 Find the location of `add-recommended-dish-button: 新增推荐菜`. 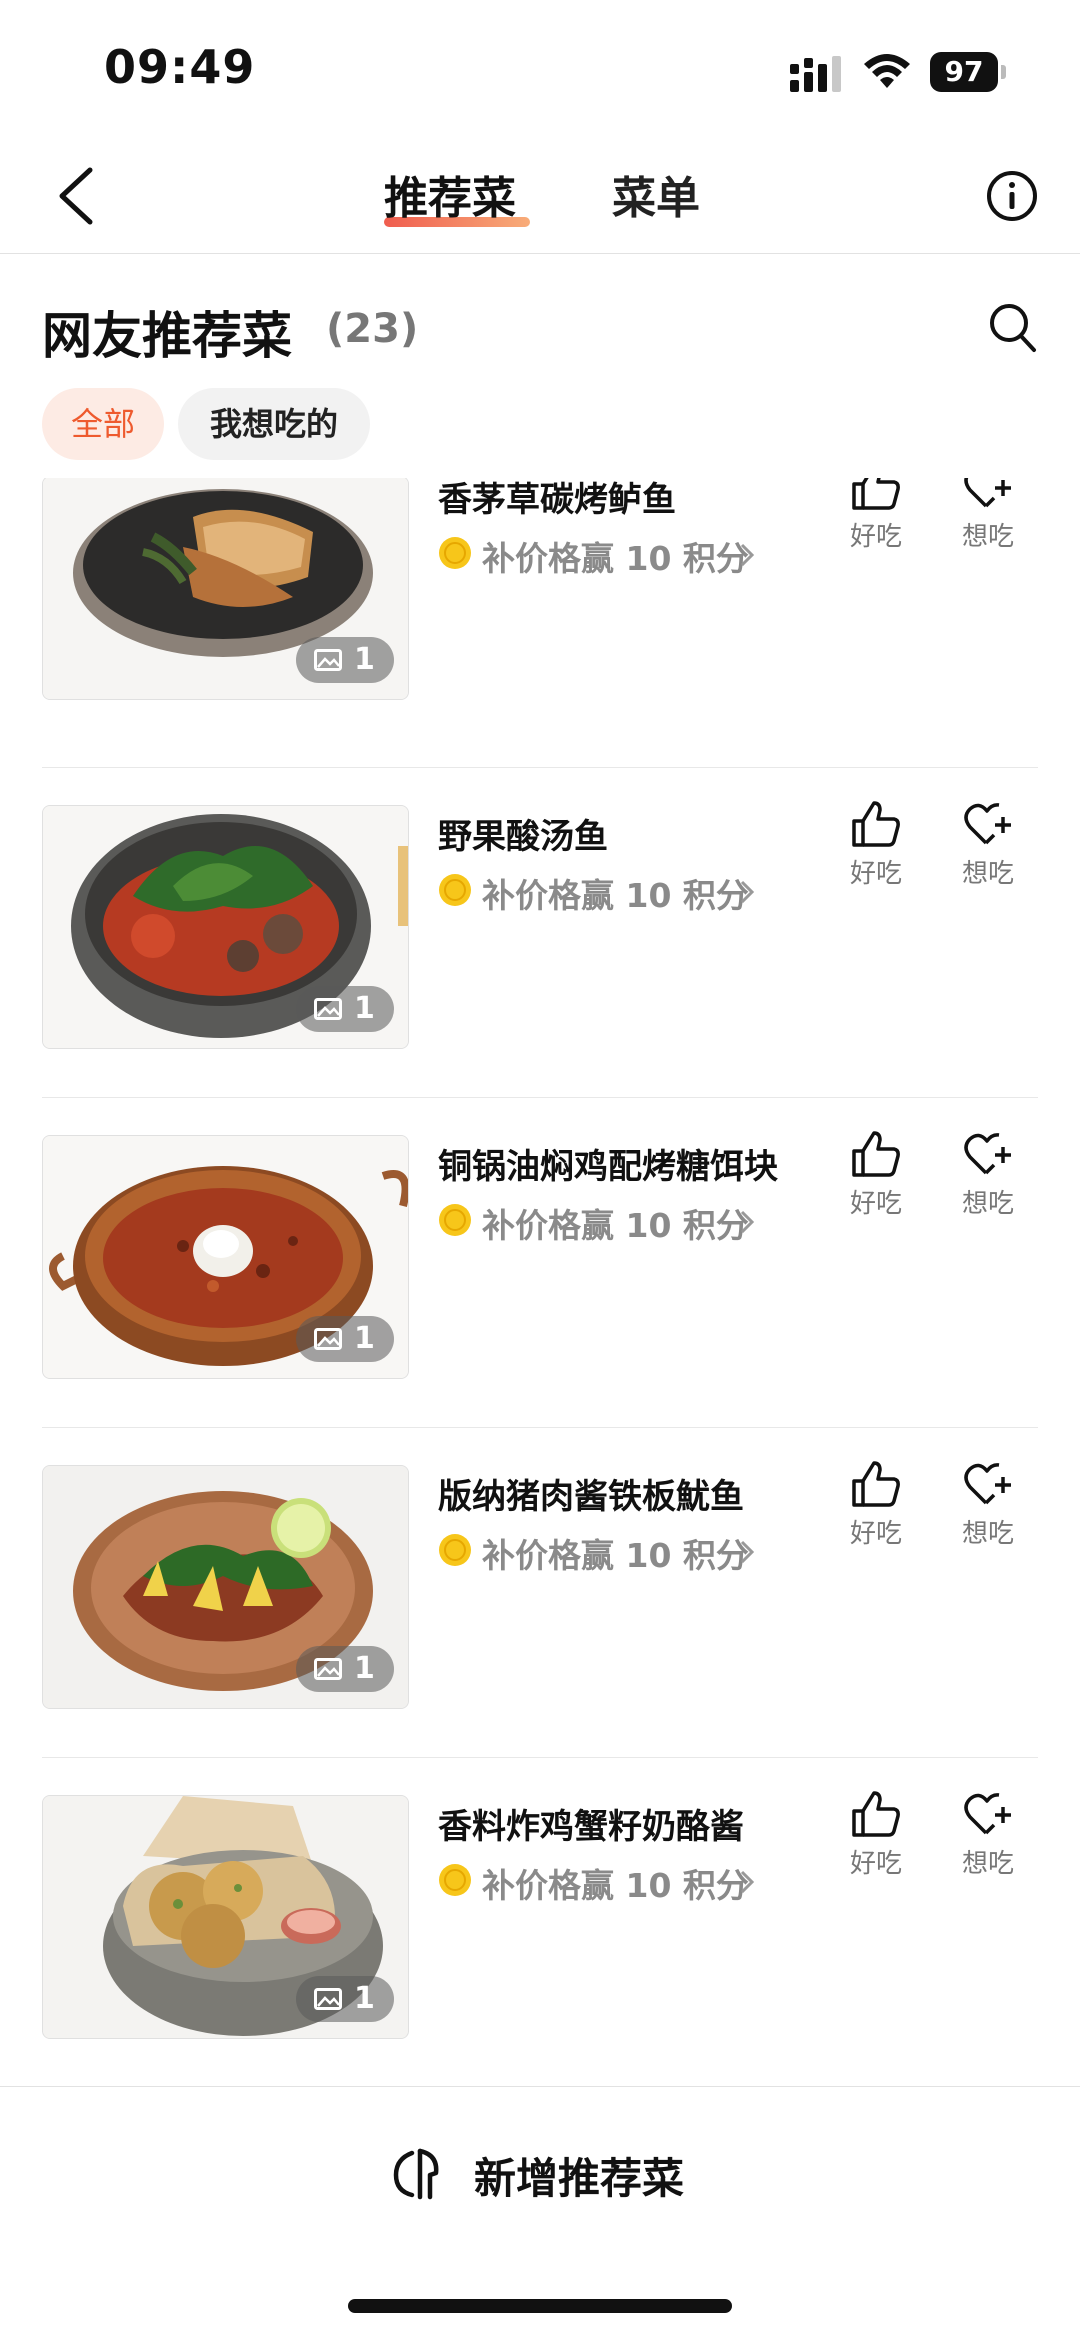

add-recommended-dish-button: 新增推荐菜 is located at coordinates (550, 2174).